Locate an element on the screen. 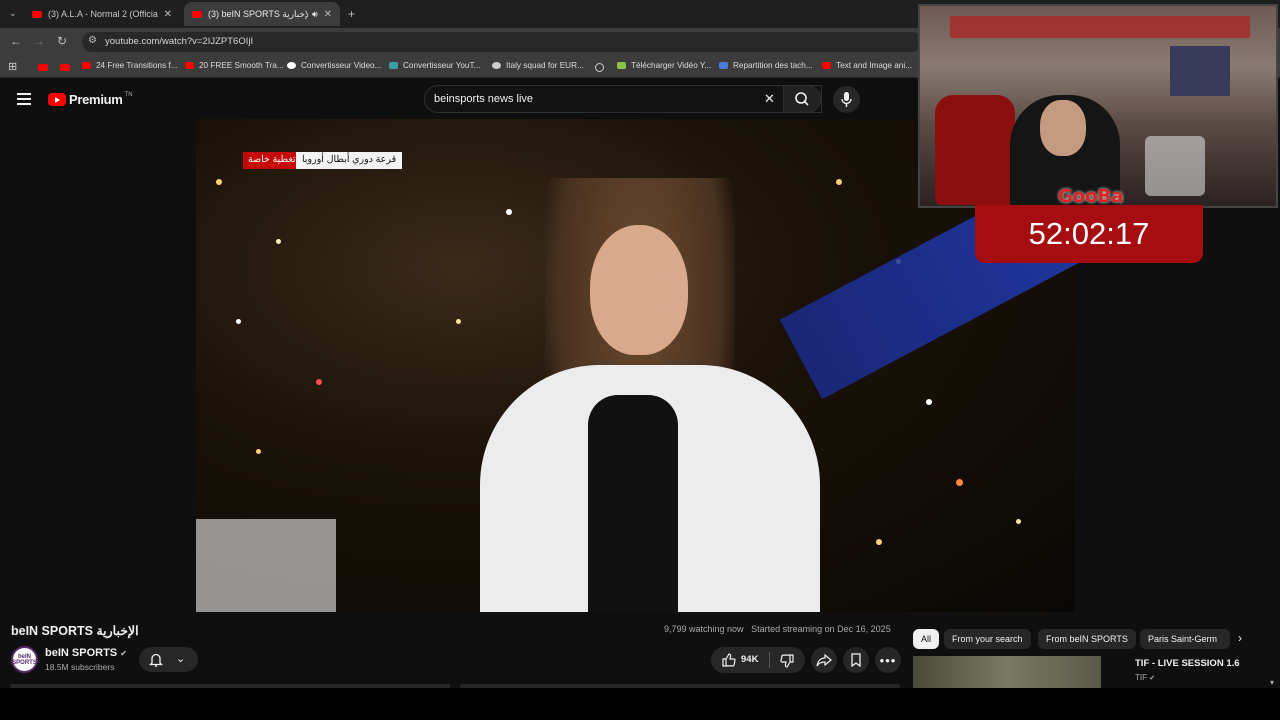 The image size is (1280, 720). watching-count: 9,799 watching now is located at coordinates (704, 629).